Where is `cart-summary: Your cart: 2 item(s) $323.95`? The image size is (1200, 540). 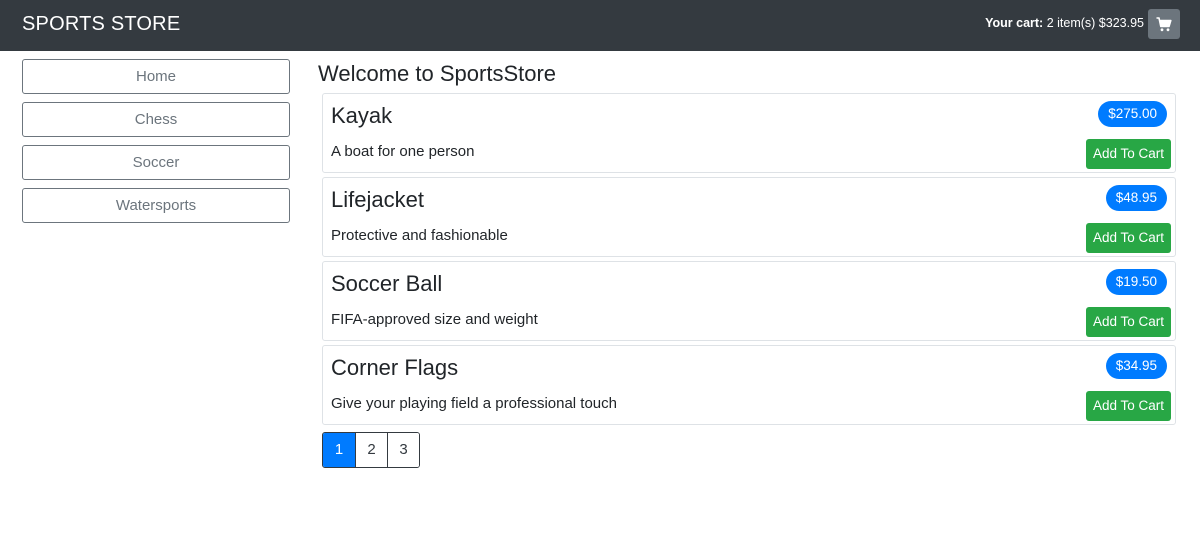
cart-summary: Your cart: 2 item(s) $323.95 is located at coordinates (1064, 23).